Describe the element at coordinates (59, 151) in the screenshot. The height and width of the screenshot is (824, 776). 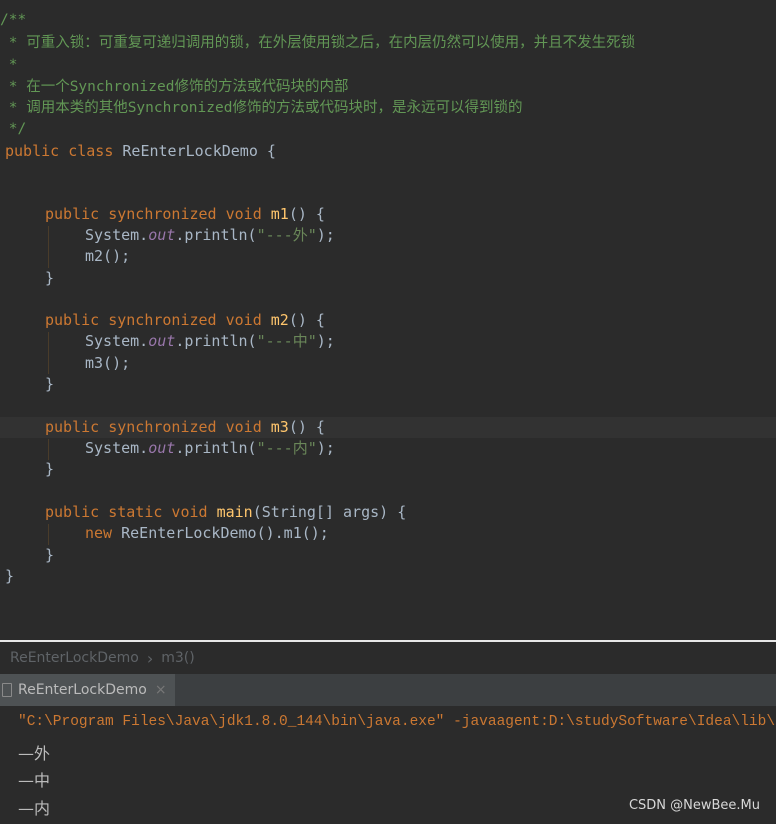
I see `keyword: public class` at that location.